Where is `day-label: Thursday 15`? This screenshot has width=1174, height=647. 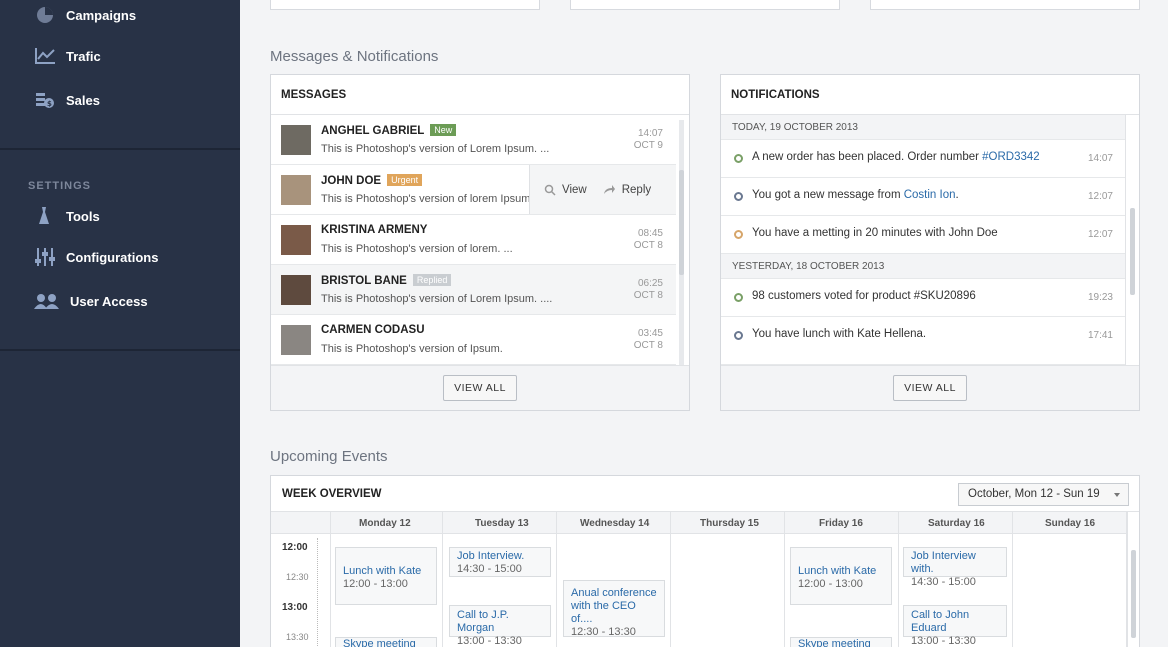 day-label: Thursday 15 is located at coordinates (729, 523).